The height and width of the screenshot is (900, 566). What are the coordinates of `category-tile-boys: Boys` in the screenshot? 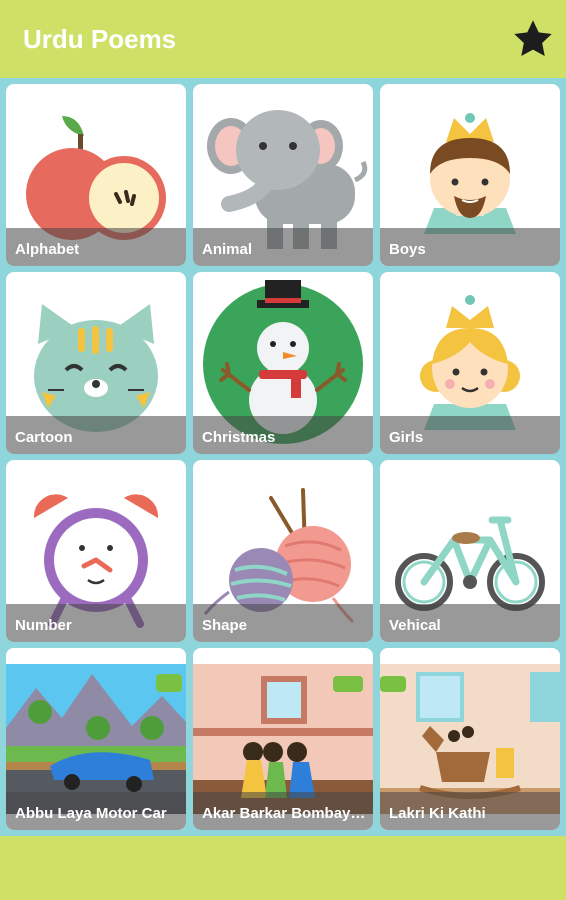 It's located at (470, 175).